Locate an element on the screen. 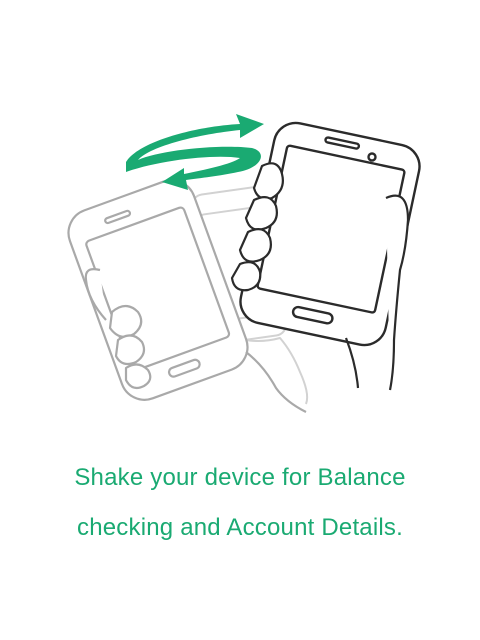 This screenshot has height=640, width=480. shake-arrows is located at coordinates (195, 152).